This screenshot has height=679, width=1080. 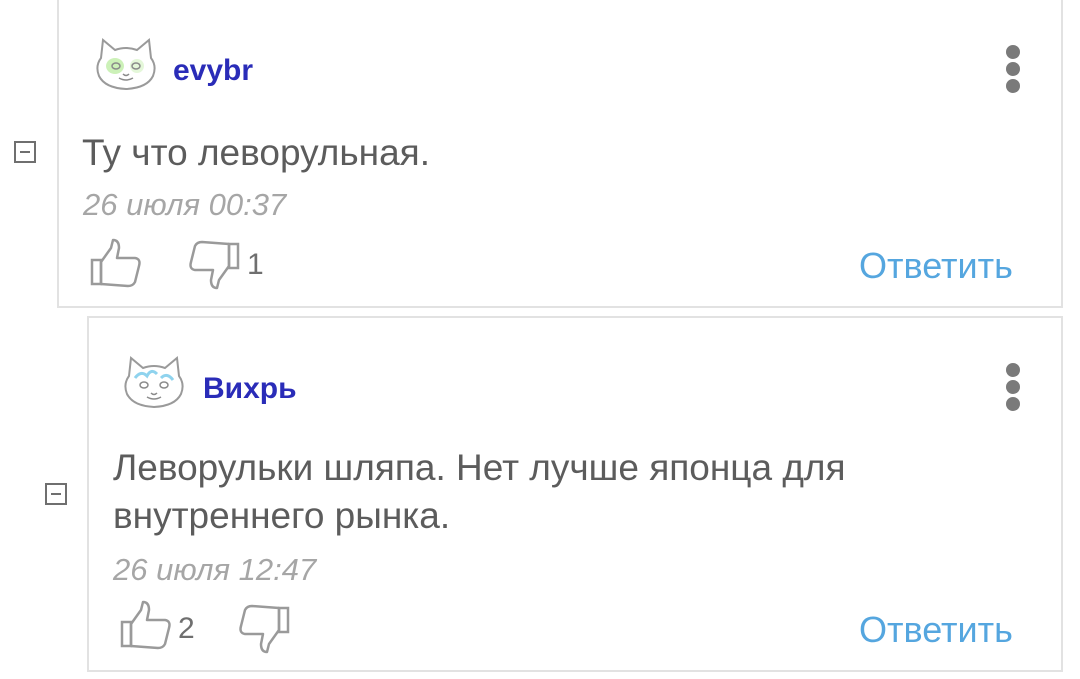 I want to click on comment-text: Ту что леворульная., so click(x=256, y=152).